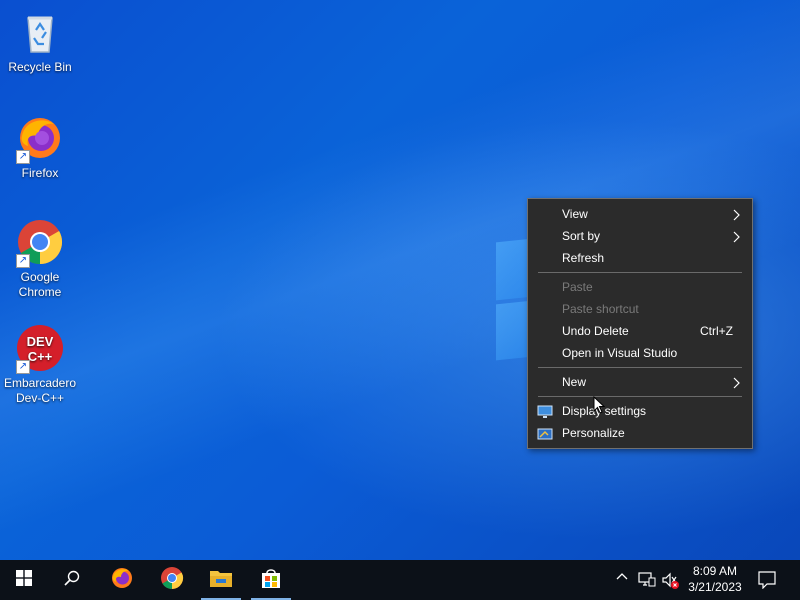 This screenshot has width=800, height=600. I want to click on notification-center-icon, so click(767, 581).